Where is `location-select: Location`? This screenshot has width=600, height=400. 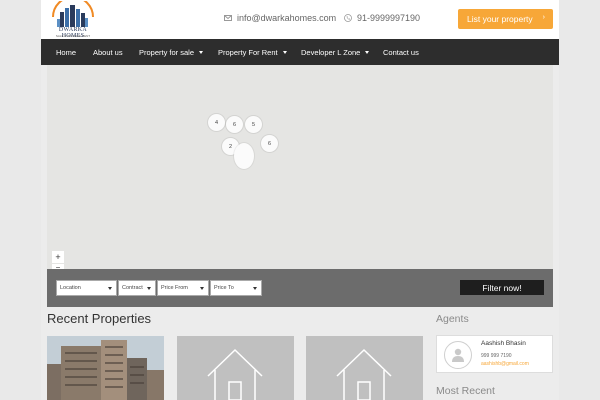 location-select: Location is located at coordinates (86, 288).